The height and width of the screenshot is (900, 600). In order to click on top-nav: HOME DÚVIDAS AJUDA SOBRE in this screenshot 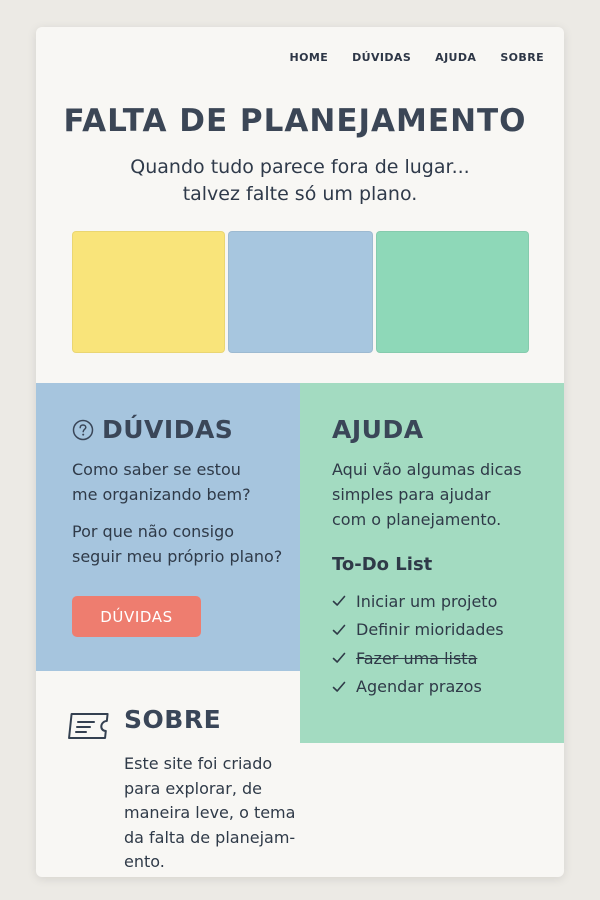, I will do `click(416, 57)`.